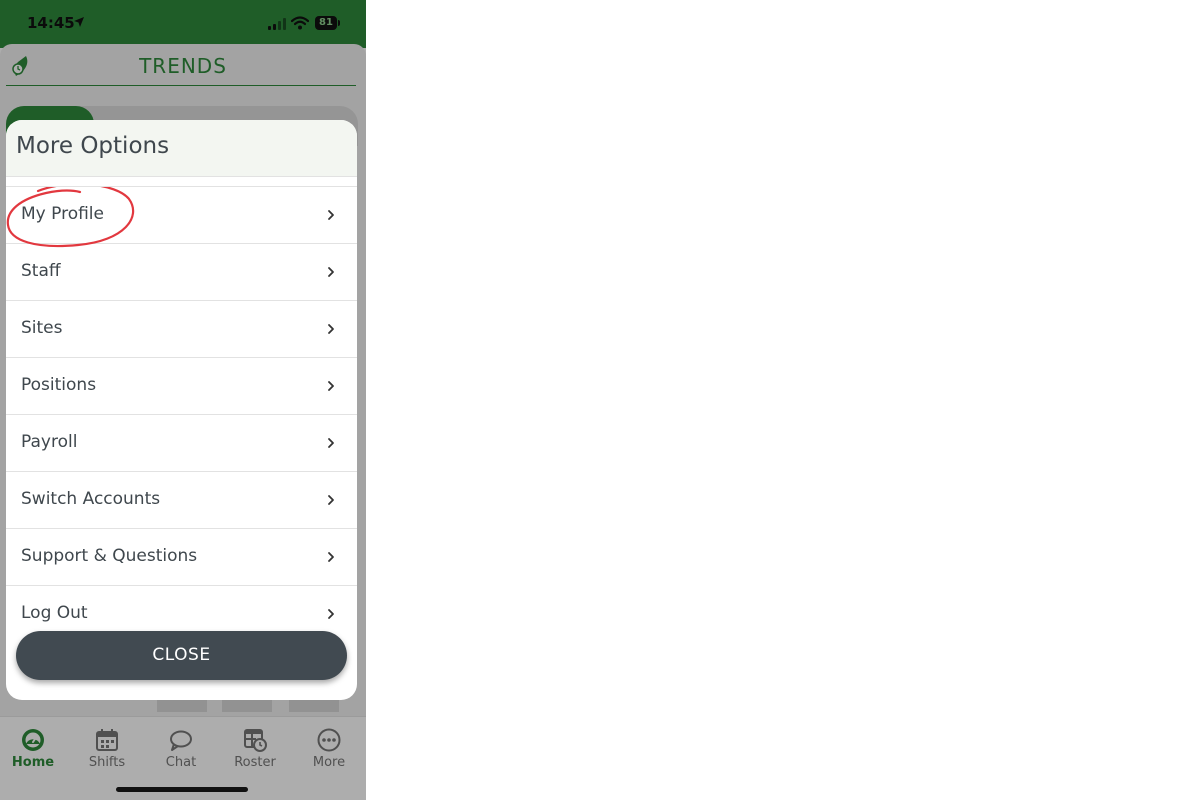  Describe the element at coordinates (182, 789) in the screenshot. I see `home-indicator` at that location.